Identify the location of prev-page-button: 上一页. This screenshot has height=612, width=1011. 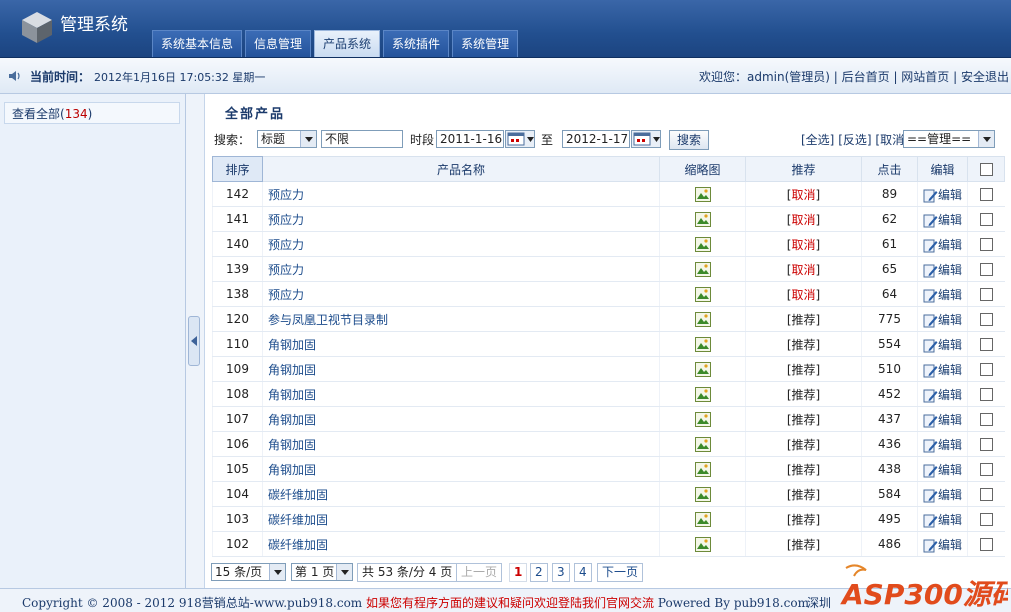
(479, 572).